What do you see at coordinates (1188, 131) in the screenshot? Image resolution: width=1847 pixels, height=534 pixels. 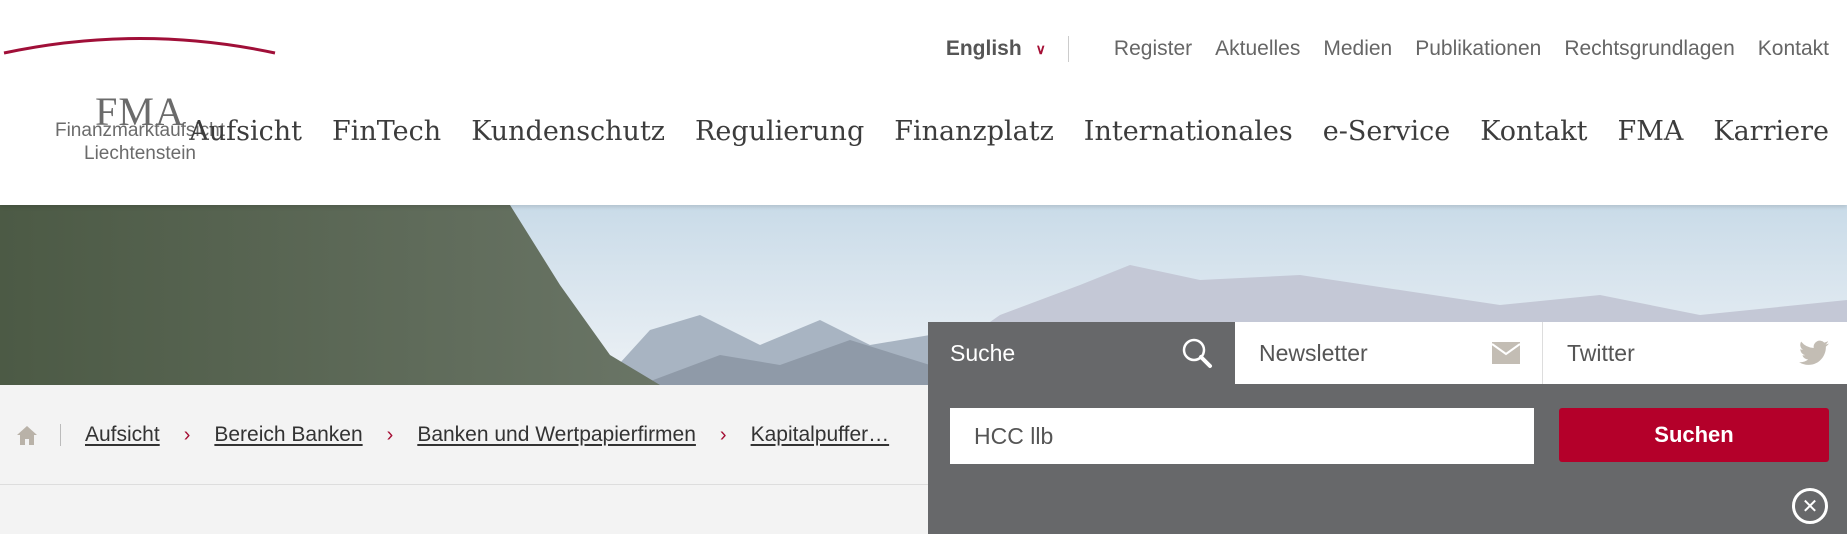 I see `nav-internationales: Internationales` at bounding box center [1188, 131].